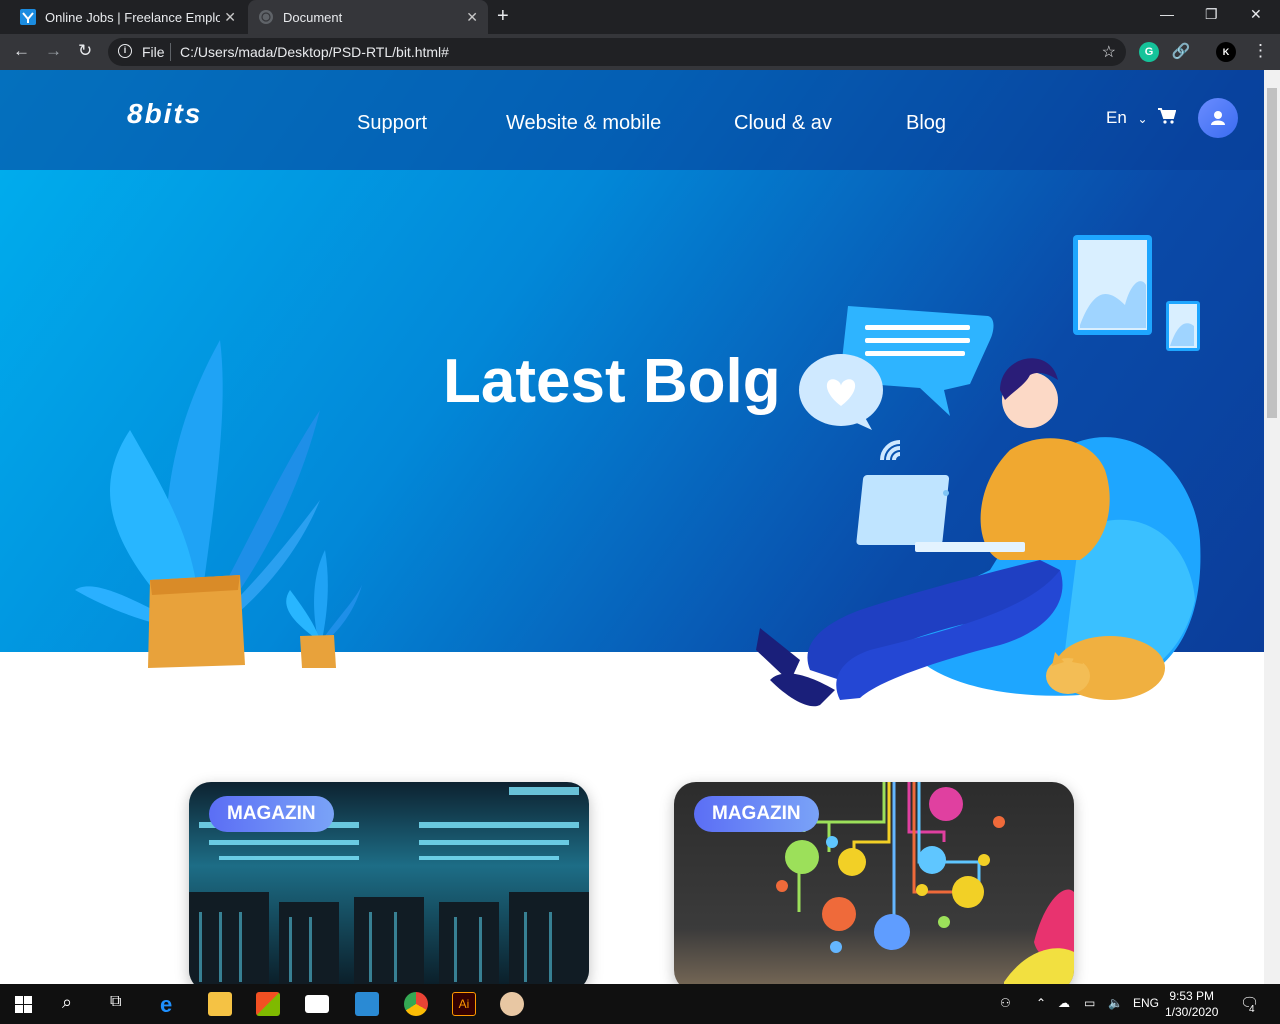  Describe the element at coordinates (416, 1004) in the screenshot. I see `chrome-icon` at that location.